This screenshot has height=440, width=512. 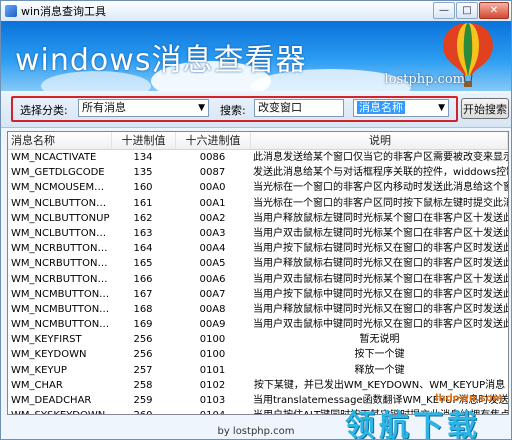 What do you see at coordinates (143, 264) in the screenshot?
I see `decimal-value-cell: 165` at bounding box center [143, 264].